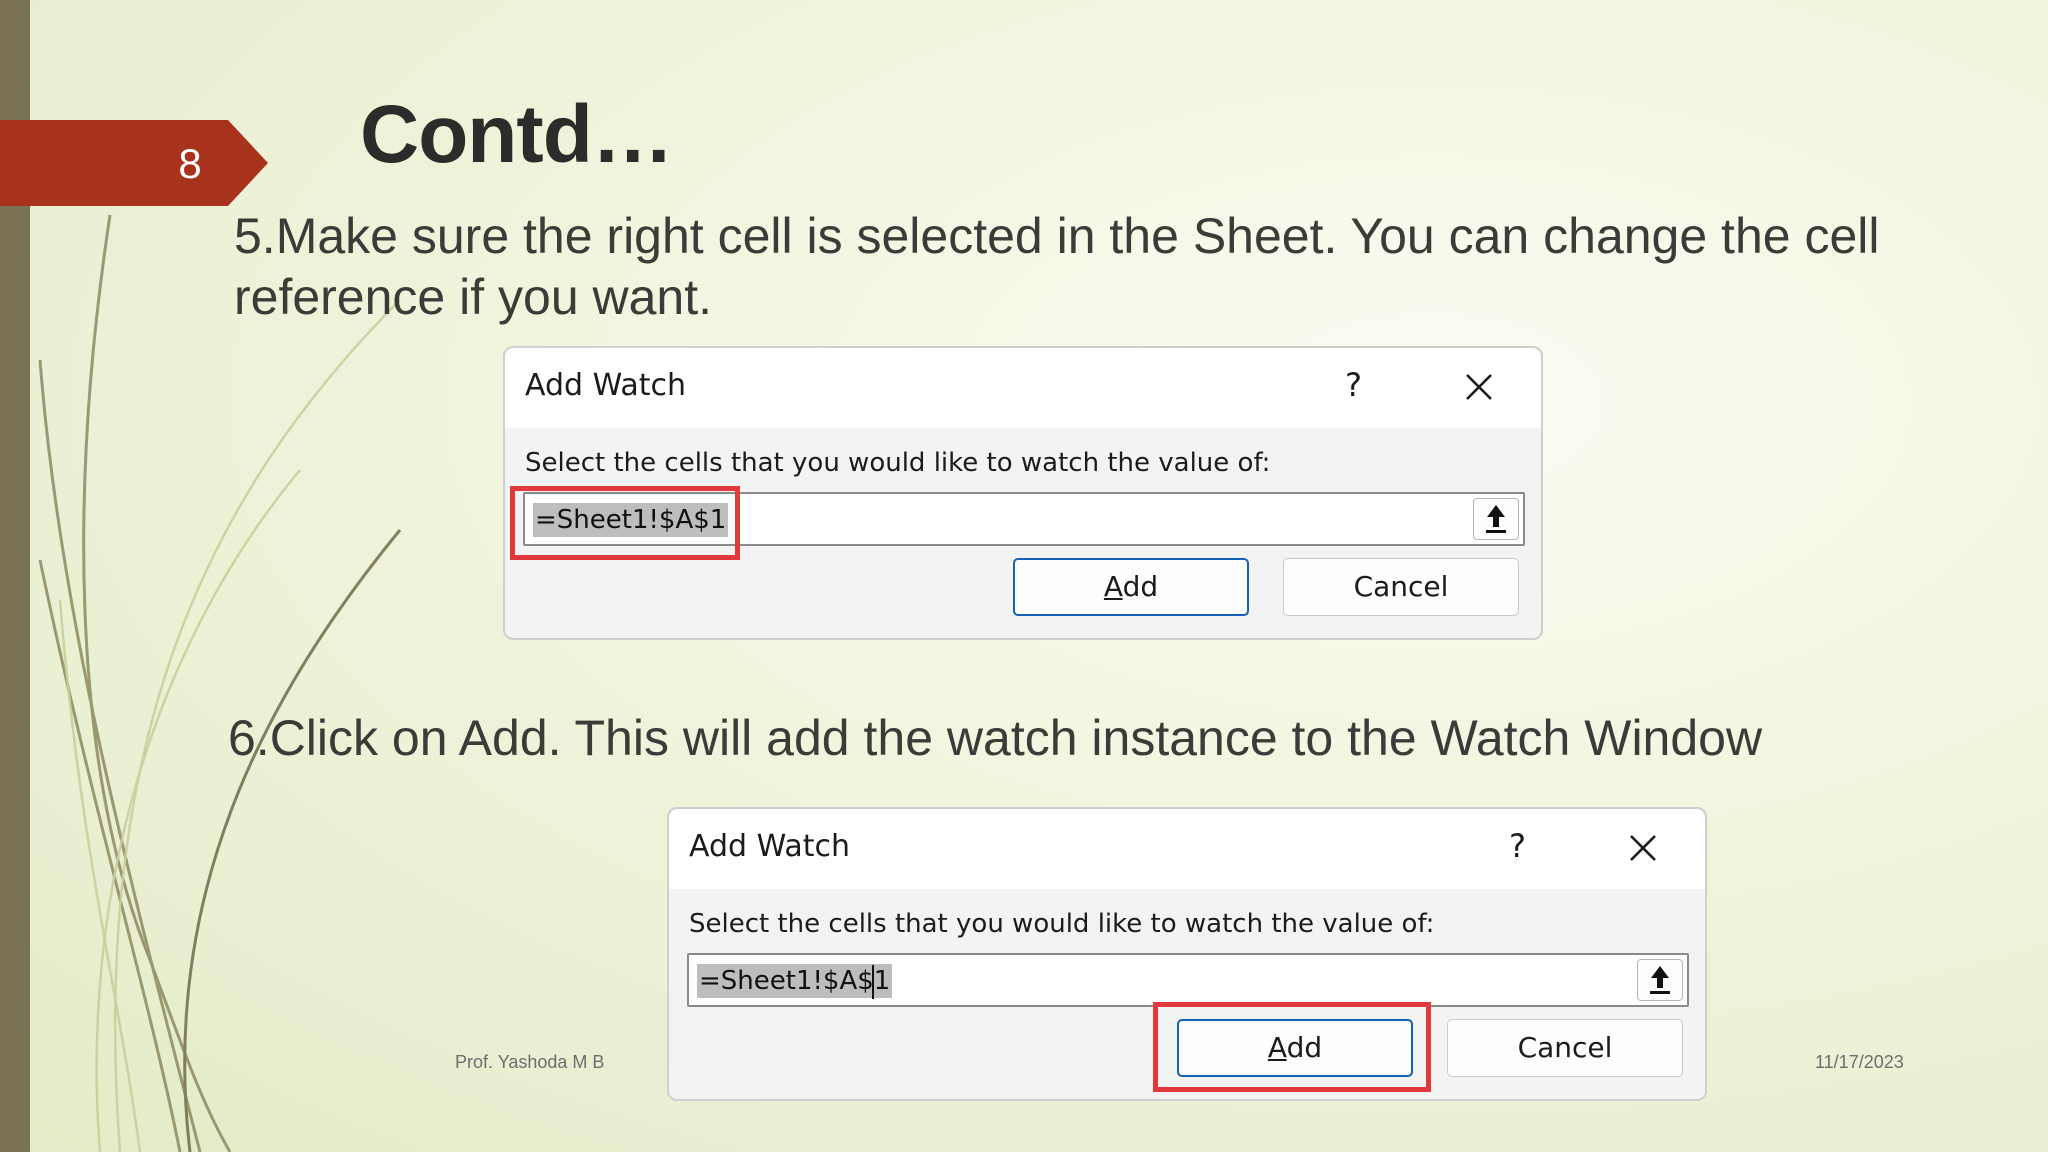 The height and width of the screenshot is (1152, 2048). What do you see at coordinates (1859, 1062) in the screenshot?
I see `footer-date: 11/17/2023` at bounding box center [1859, 1062].